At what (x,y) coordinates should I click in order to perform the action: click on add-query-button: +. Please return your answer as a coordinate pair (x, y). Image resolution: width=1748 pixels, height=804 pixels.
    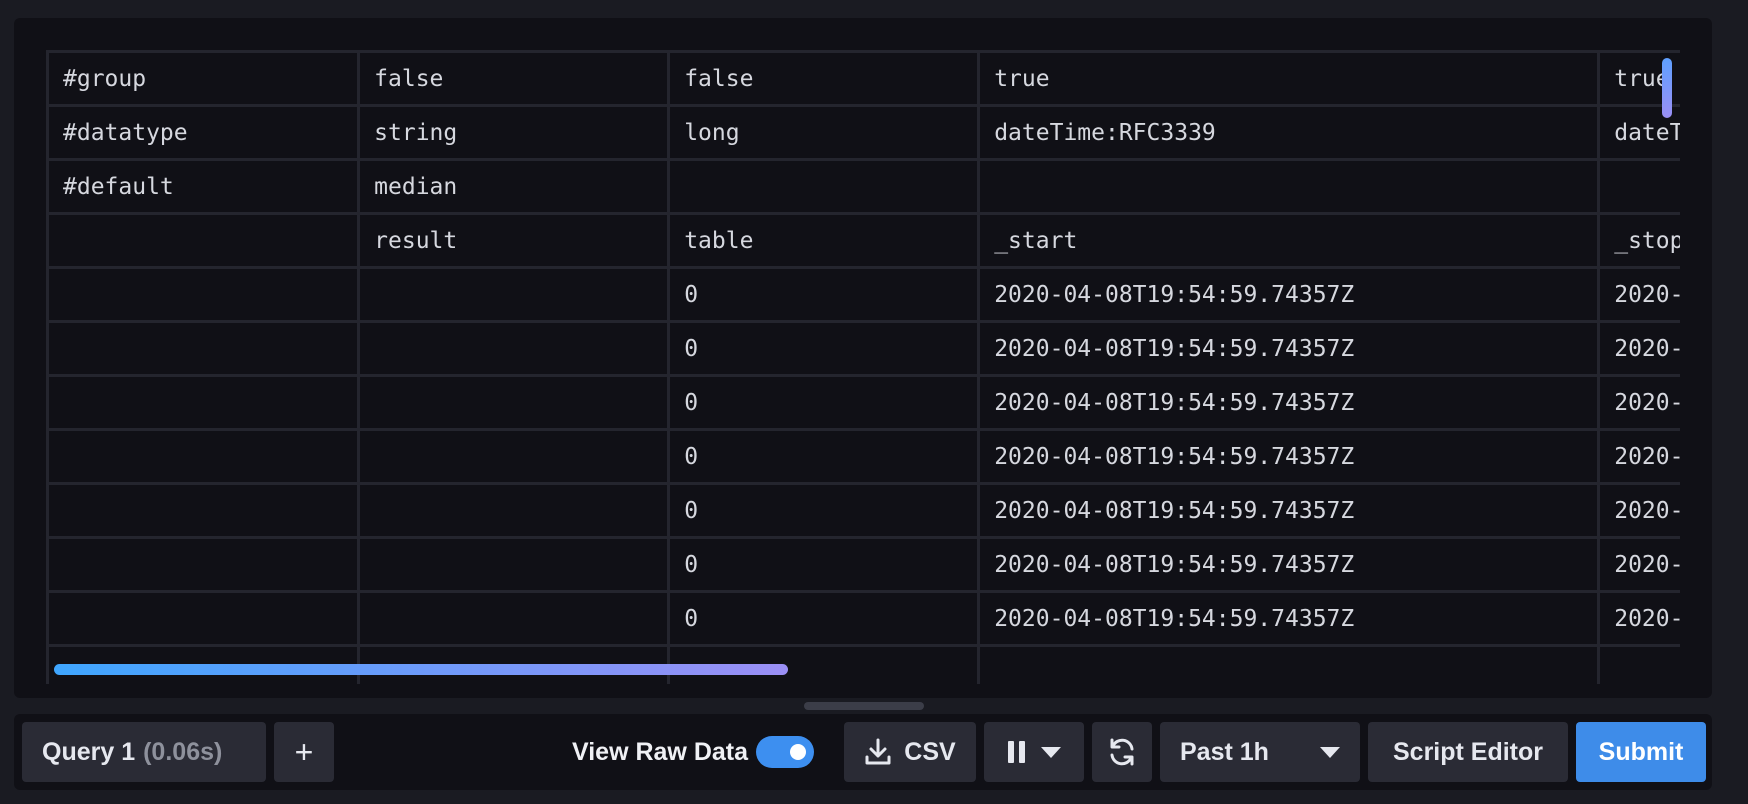
    Looking at the image, I should click on (304, 752).